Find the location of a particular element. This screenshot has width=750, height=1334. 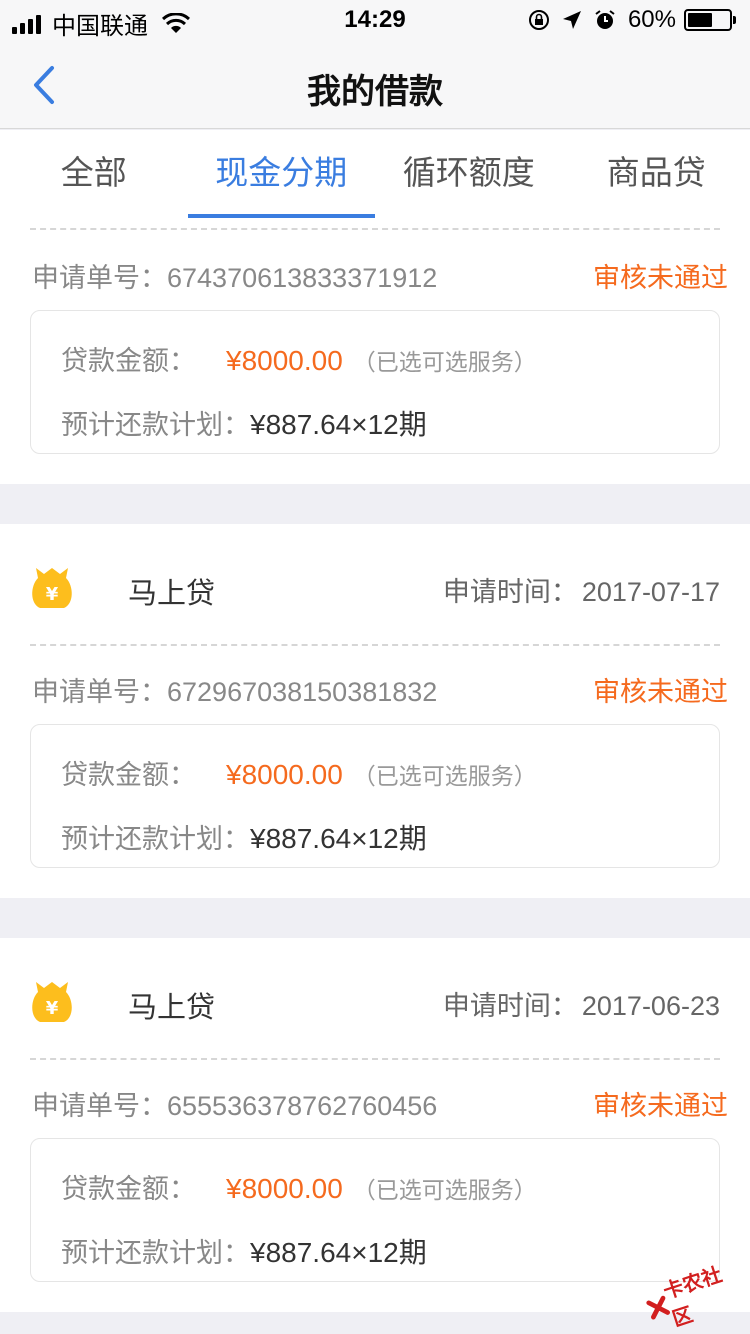

tab-label: 循环额度 is located at coordinates (468, 172).